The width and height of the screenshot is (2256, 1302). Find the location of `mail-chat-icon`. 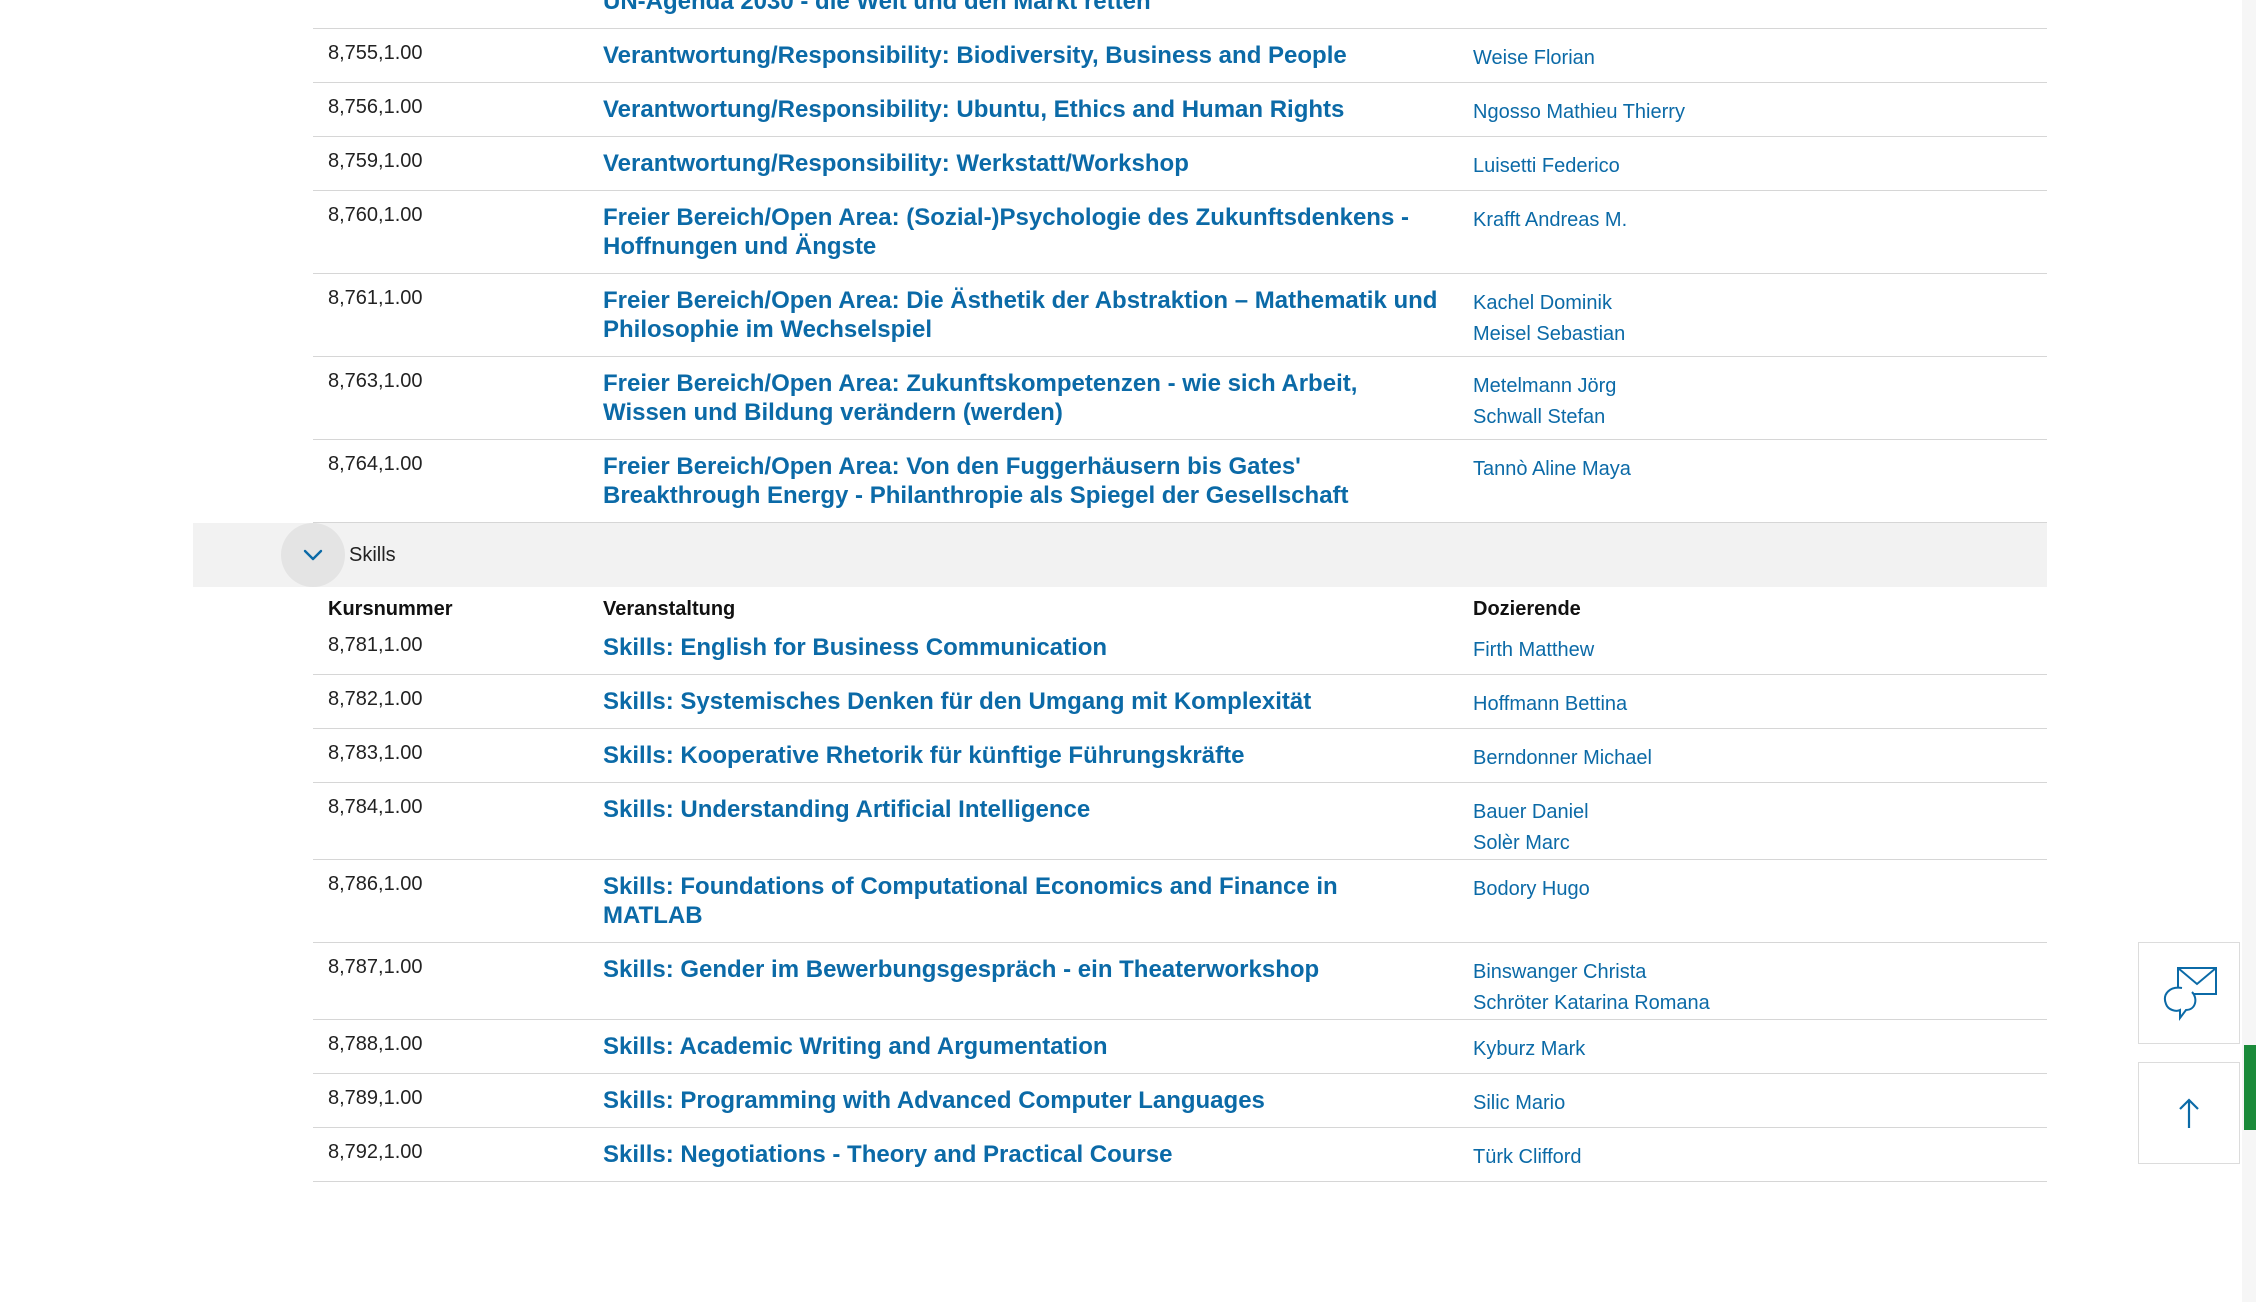

mail-chat-icon is located at coordinates (2190, 994).